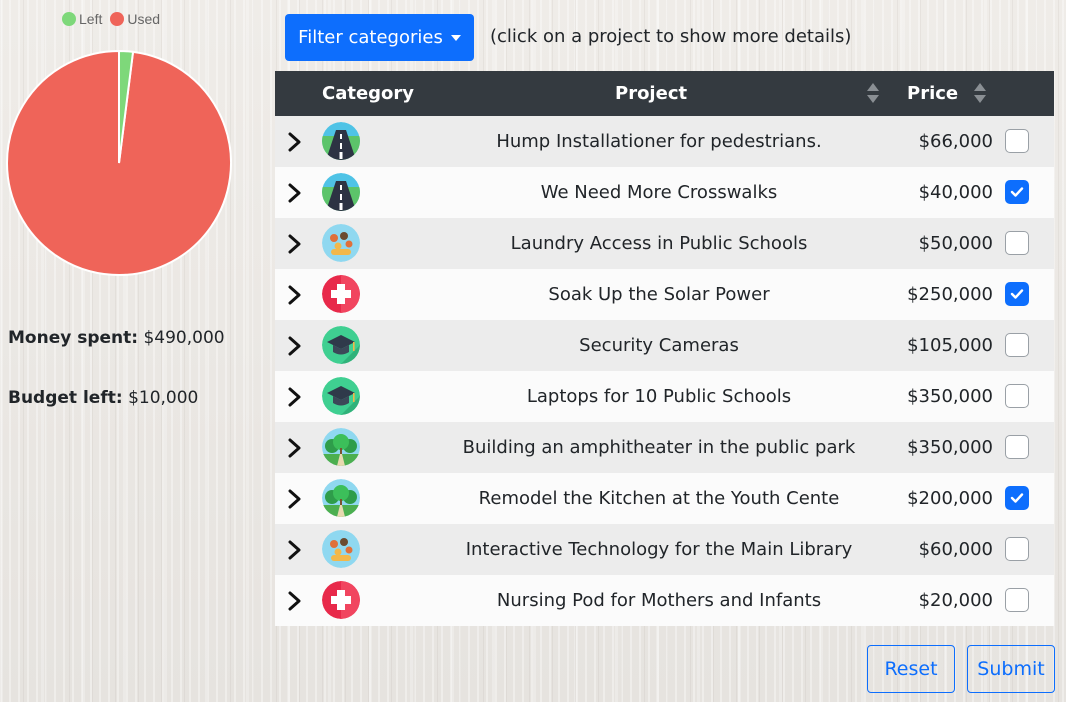  I want to click on budget-pie-chart, so click(119, 163).